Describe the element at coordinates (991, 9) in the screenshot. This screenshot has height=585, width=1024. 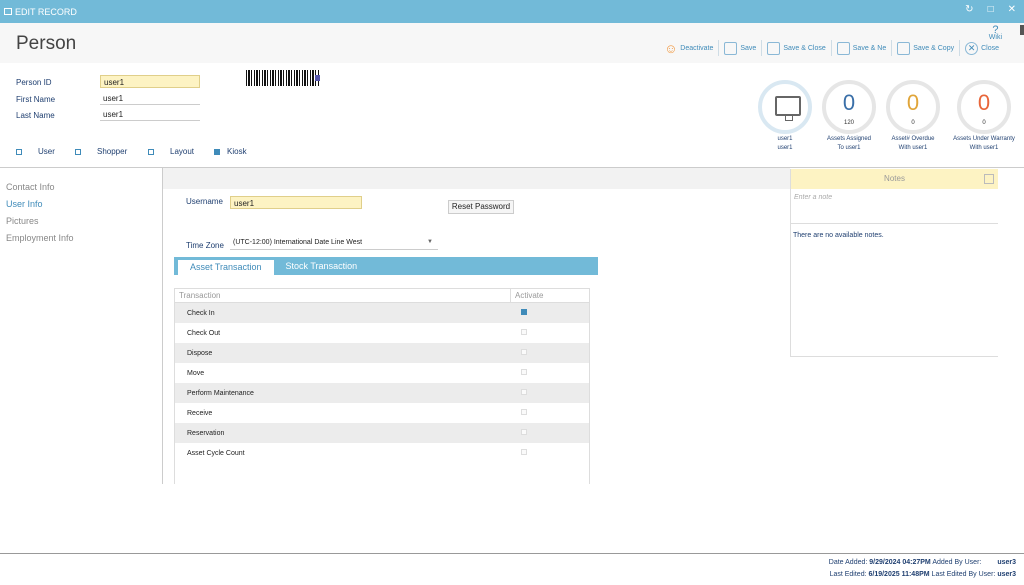
I see `maximize-icon: □` at that location.